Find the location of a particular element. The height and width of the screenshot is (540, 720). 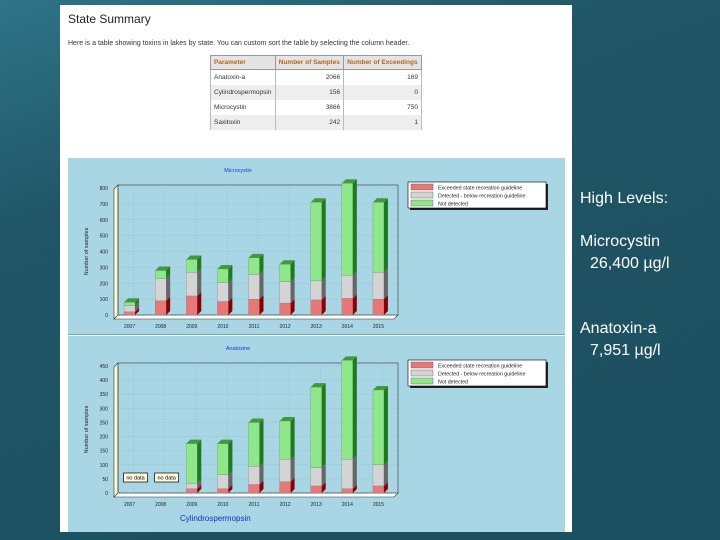

x-tick-label: 2015 is located at coordinates (378, 327).